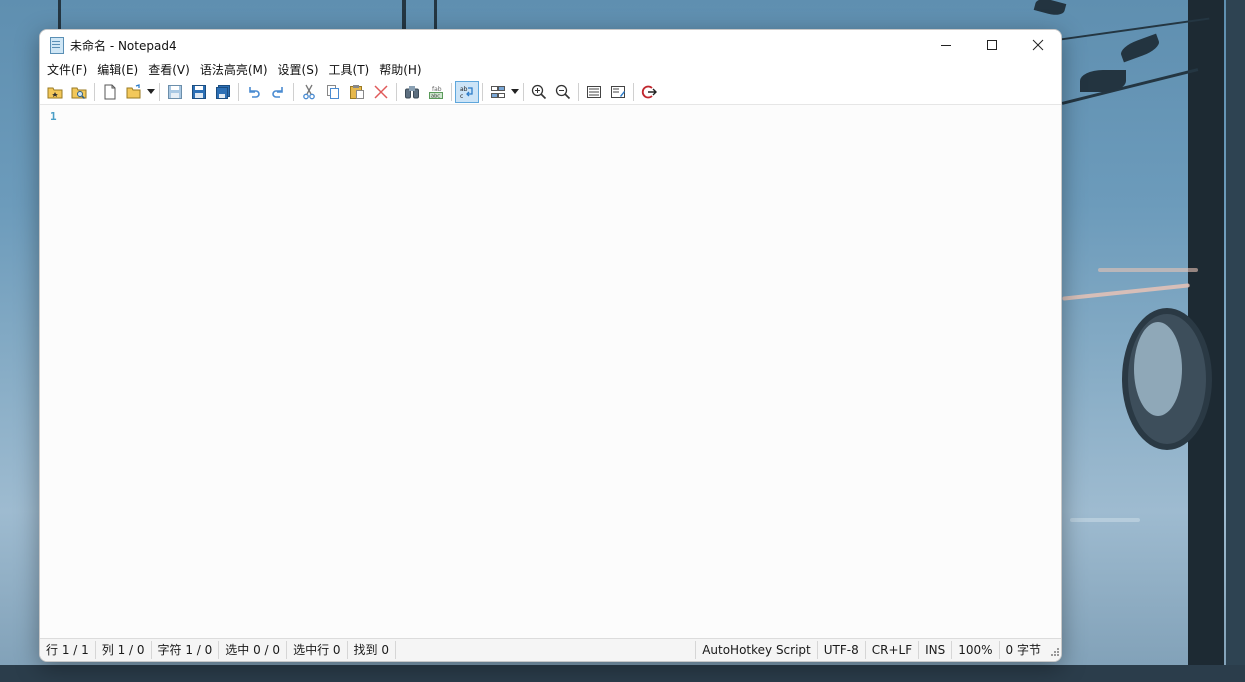  I want to click on cut-icon, so click(309, 92).